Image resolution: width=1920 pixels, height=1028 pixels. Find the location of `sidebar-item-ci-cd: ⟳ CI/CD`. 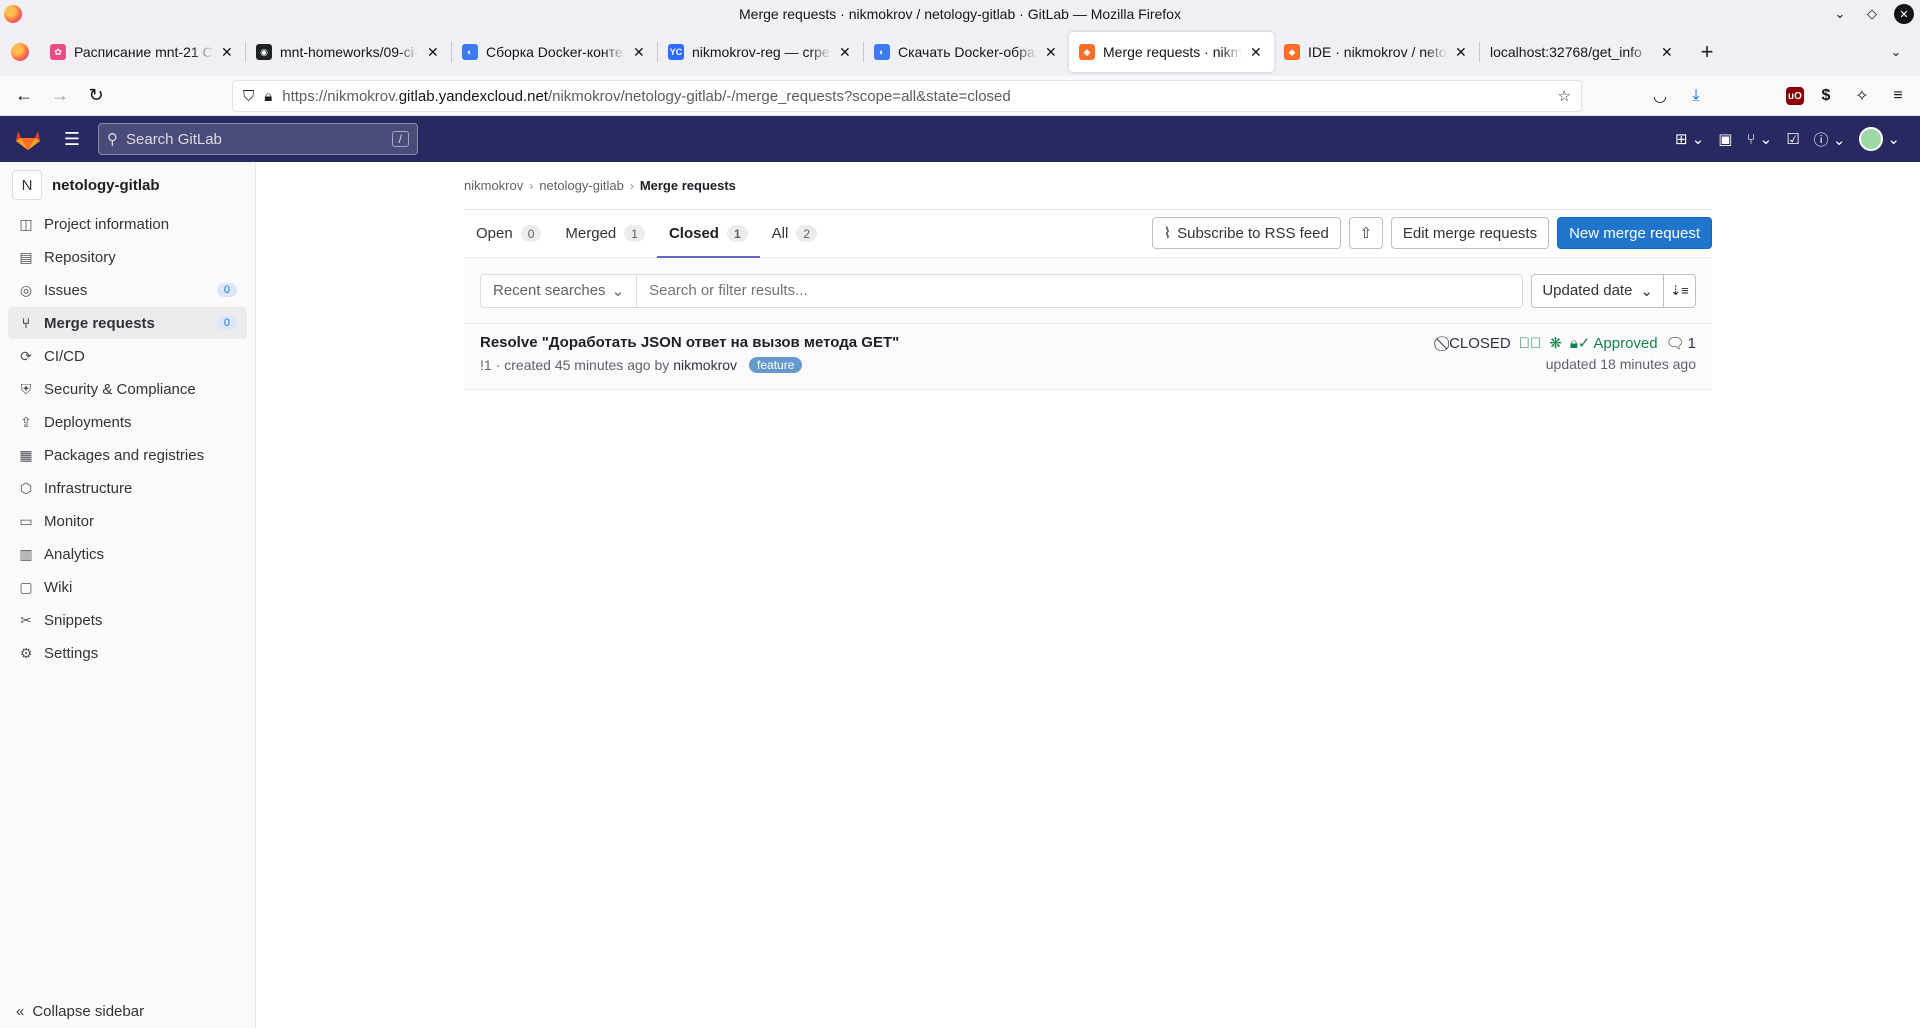

sidebar-item-ci-cd: ⟳ CI/CD is located at coordinates (127, 356).